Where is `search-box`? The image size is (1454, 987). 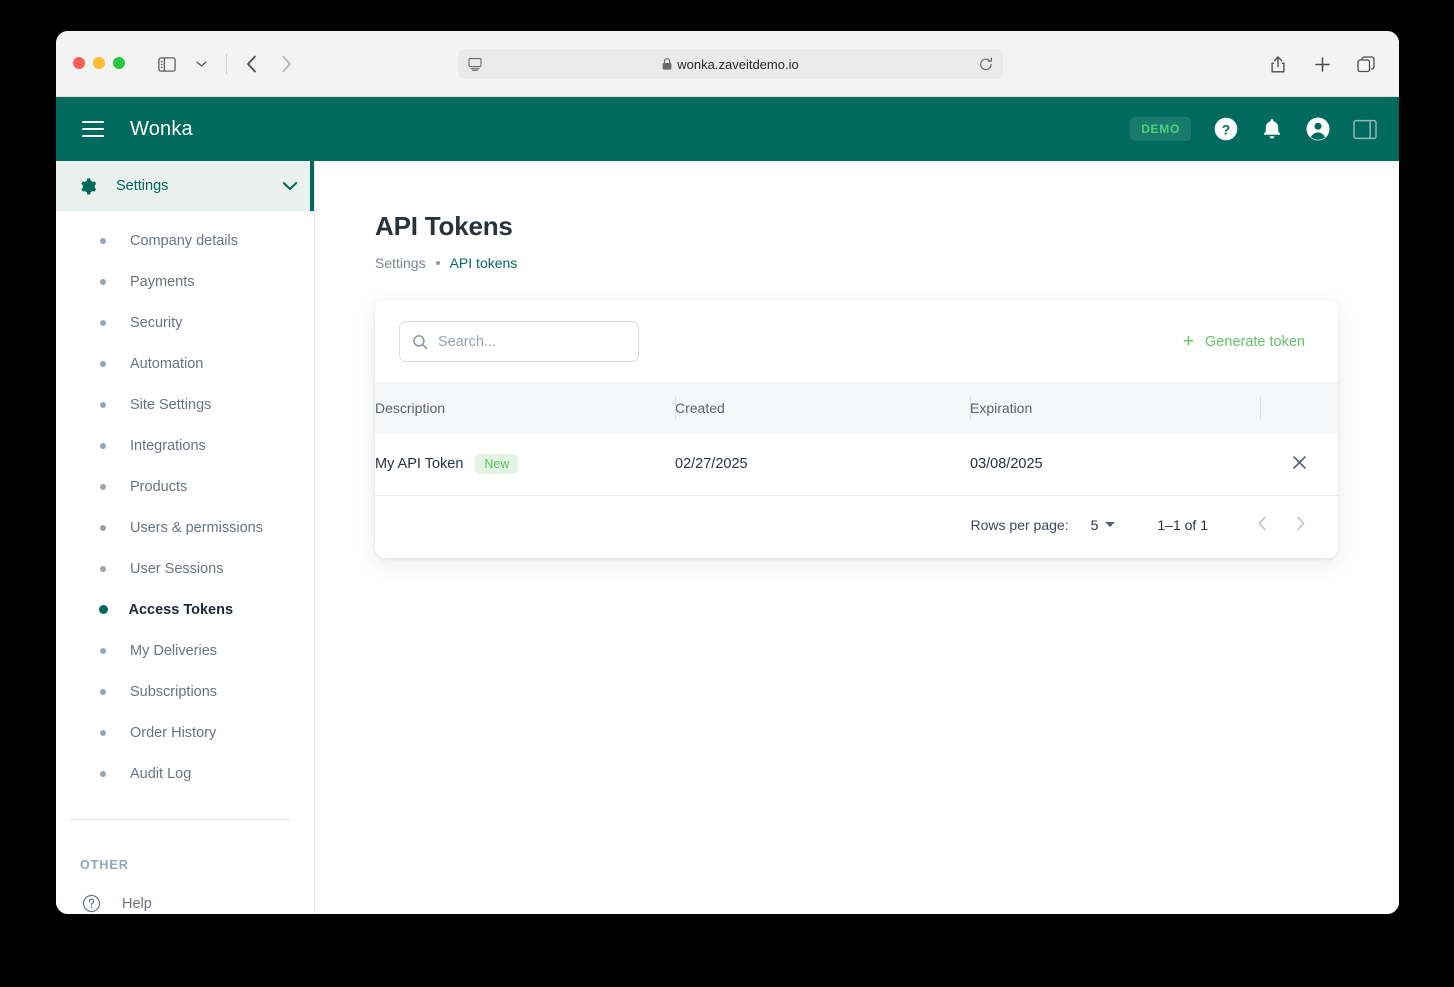 search-box is located at coordinates (519, 341).